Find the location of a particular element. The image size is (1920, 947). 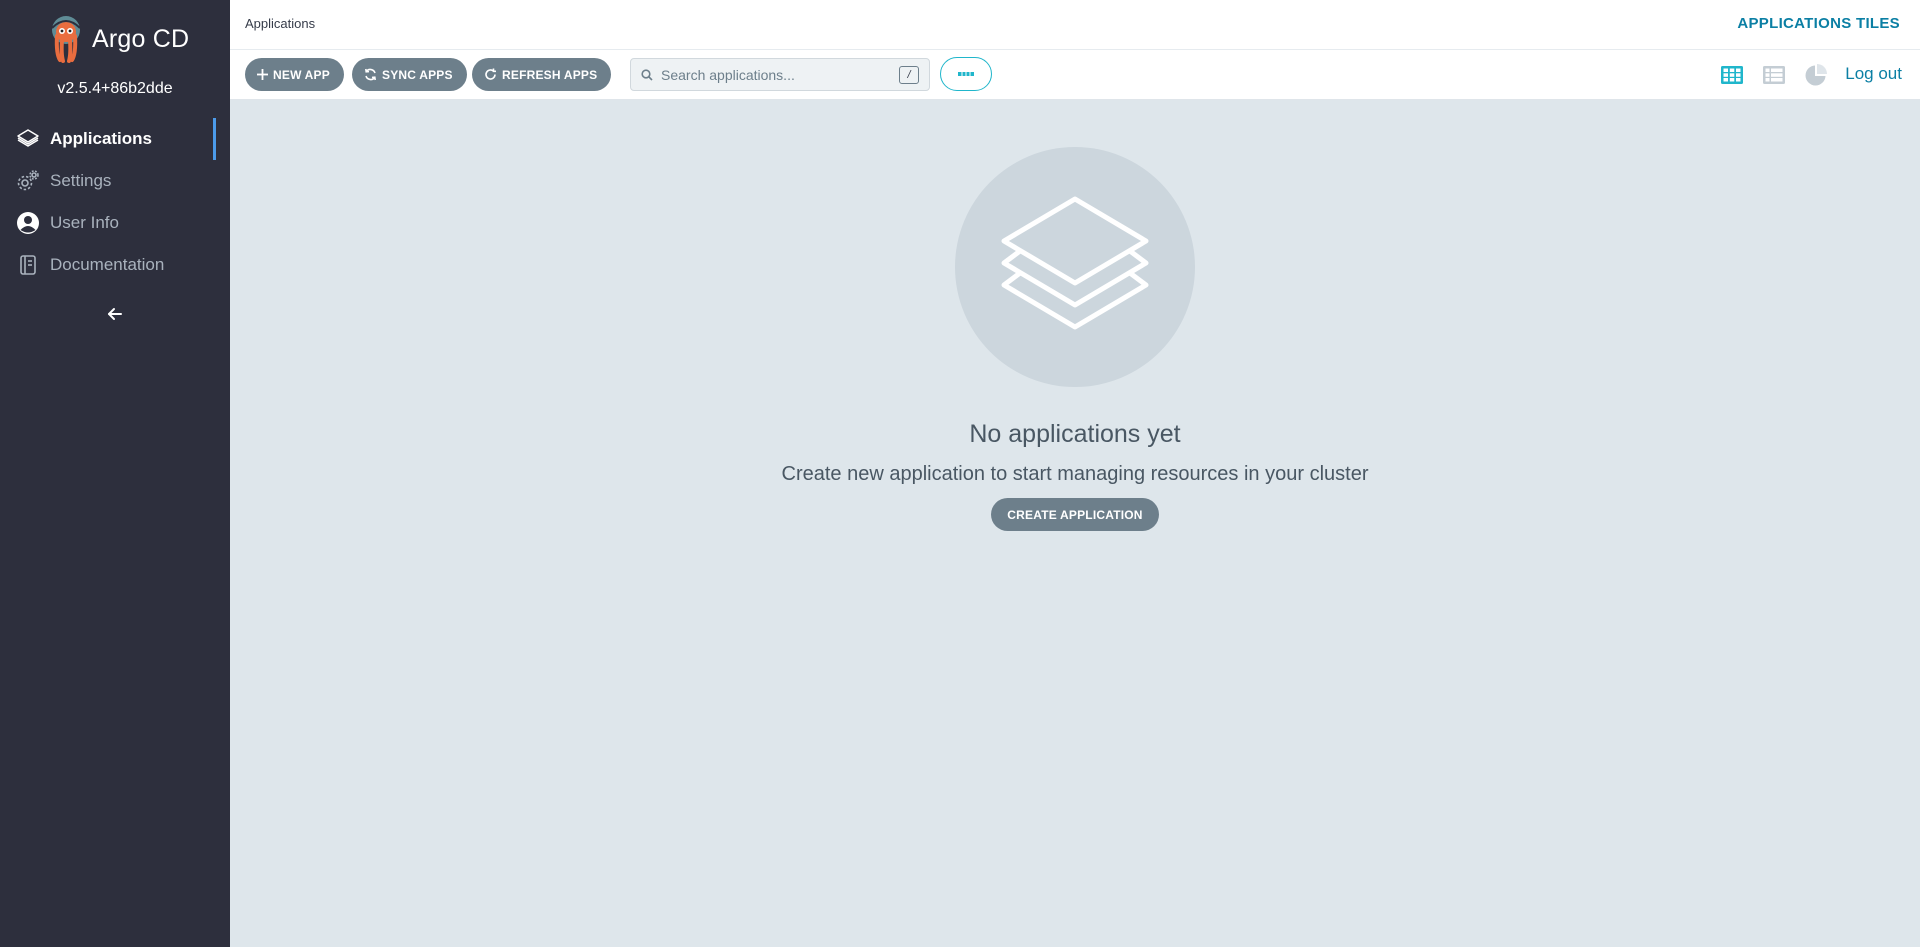

filter-toggle-button is located at coordinates (966, 74).